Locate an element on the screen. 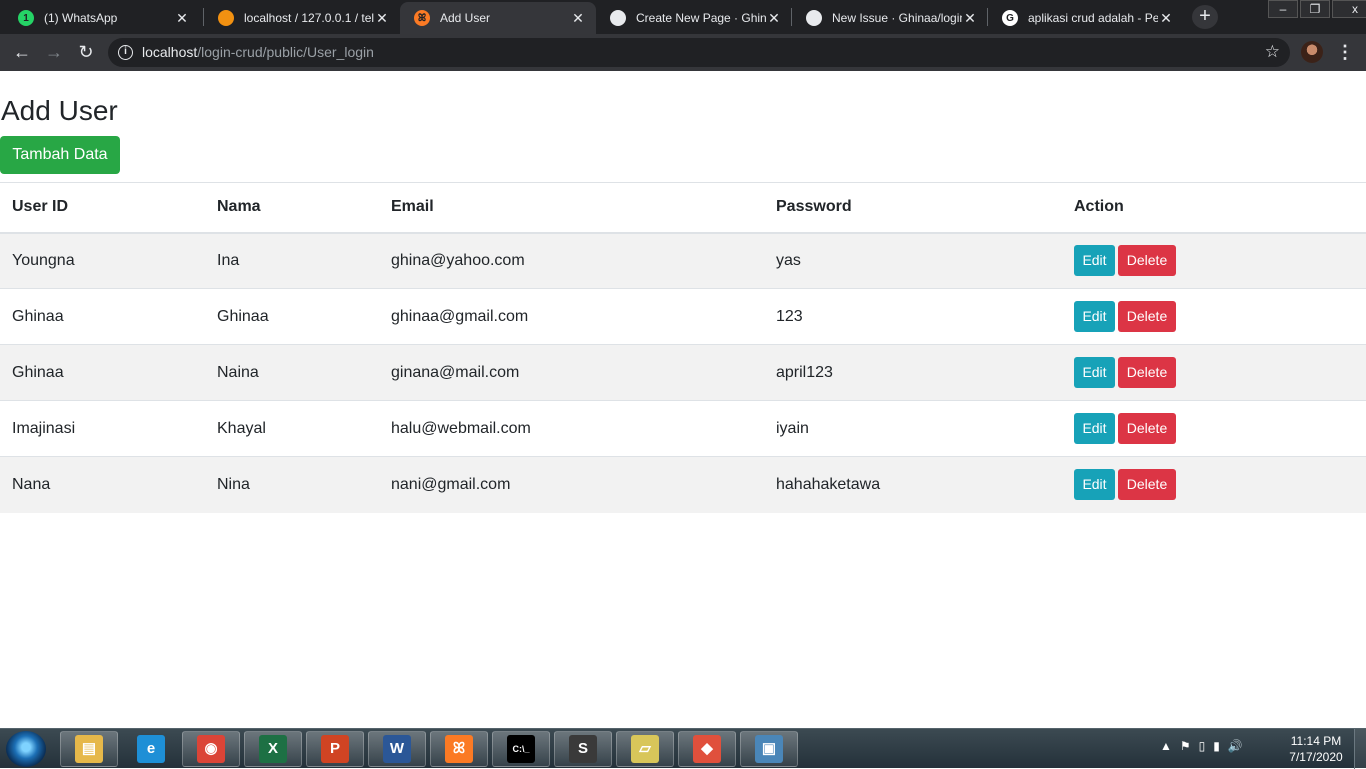 Image resolution: width=1366 pixels, height=769 pixels. show-desktop-button is located at coordinates (1360, 749).